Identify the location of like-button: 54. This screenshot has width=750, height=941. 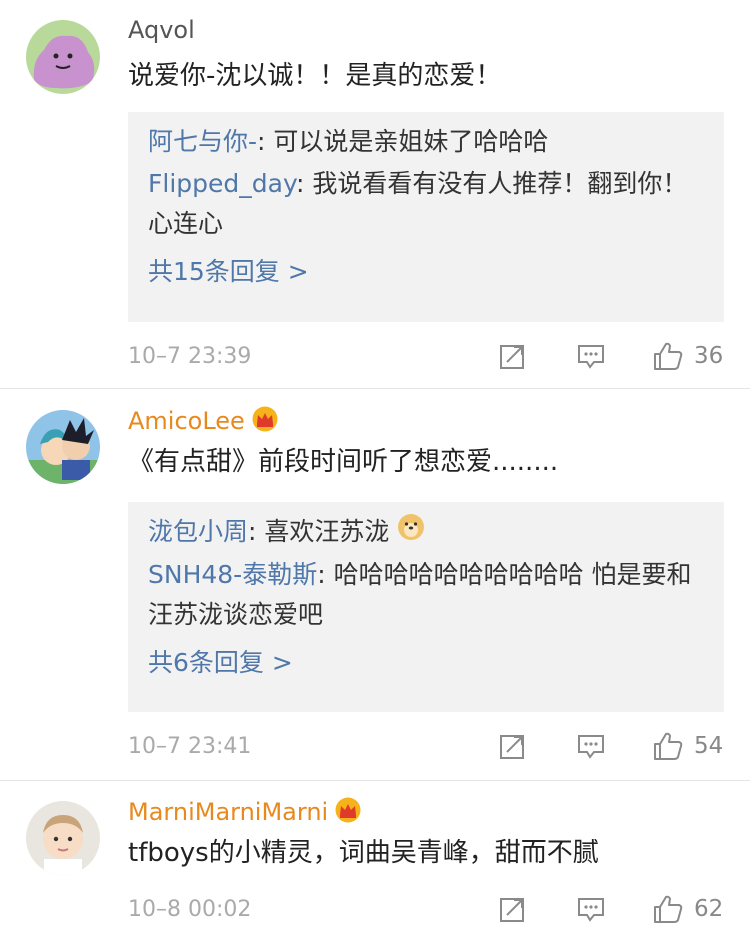
(687, 746).